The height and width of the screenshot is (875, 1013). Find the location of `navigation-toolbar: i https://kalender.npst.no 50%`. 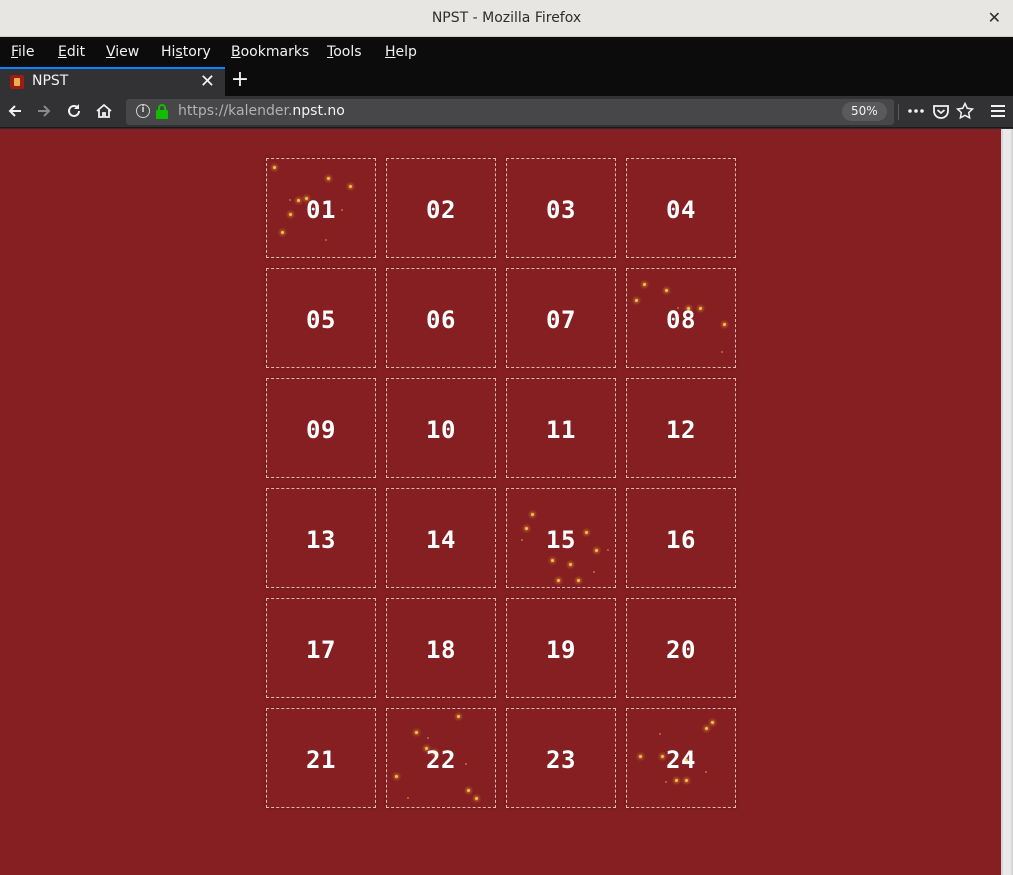

navigation-toolbar: i https://kalender.npst.no 50% is located at coordinates (506, 112).